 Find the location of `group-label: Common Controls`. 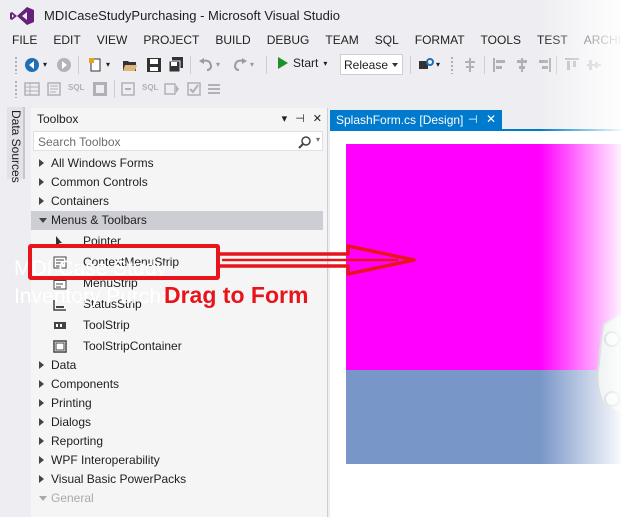

group-label: Common Controls is located at coordinates (99, 182).